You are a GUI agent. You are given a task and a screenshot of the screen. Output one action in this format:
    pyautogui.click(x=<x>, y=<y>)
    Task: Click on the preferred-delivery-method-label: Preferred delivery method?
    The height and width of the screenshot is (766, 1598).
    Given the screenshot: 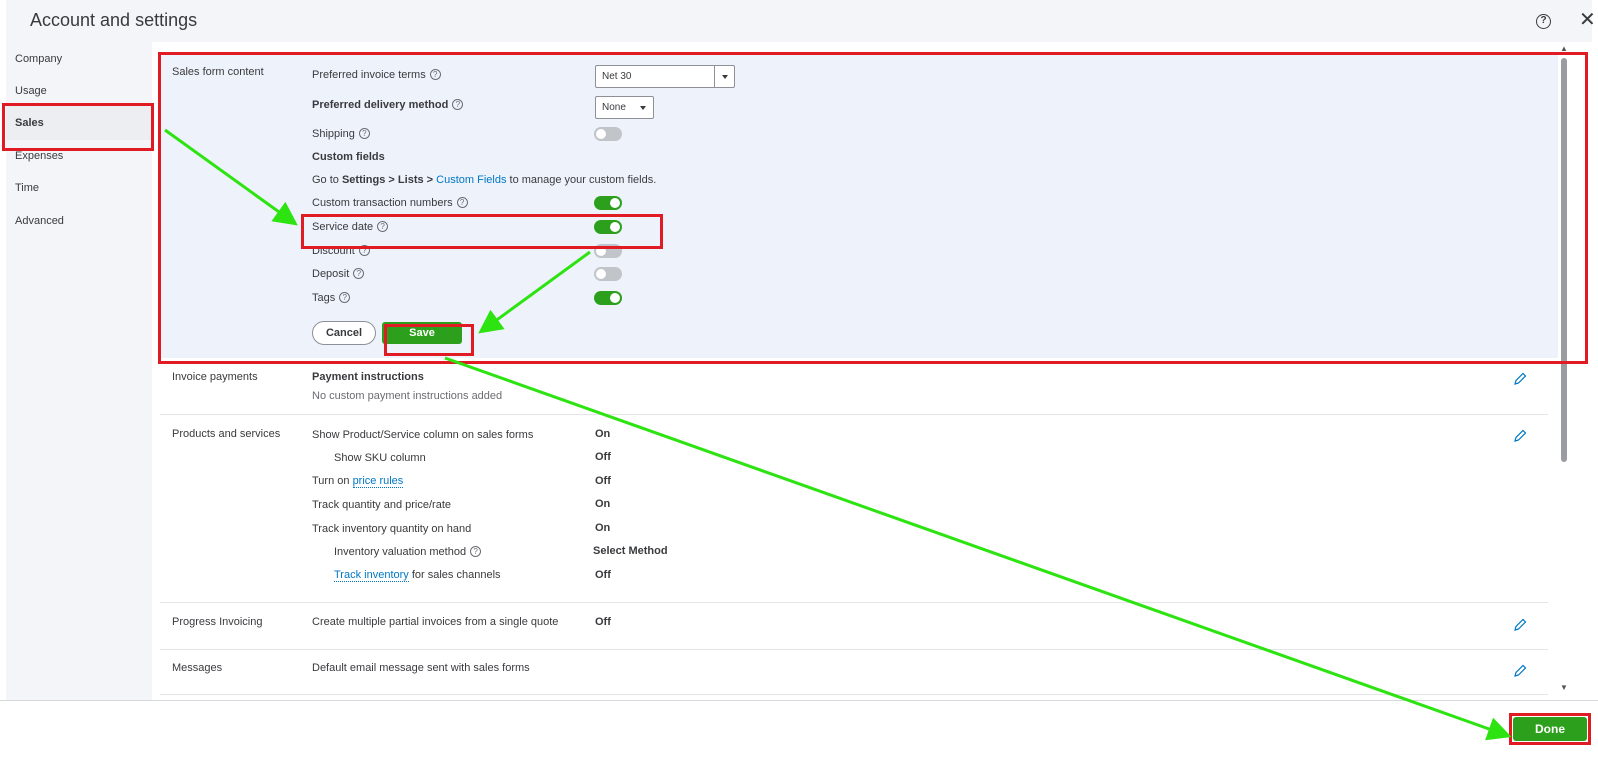 What is the action you would take?
    pyautogui.click(x=388, y=105)
    